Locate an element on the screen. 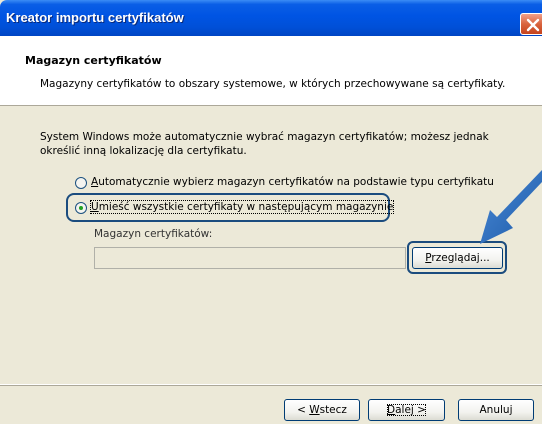 The width and height of the screenshot is (542, 424). pointer-arrow-icon is located at coordinates (511, 207).